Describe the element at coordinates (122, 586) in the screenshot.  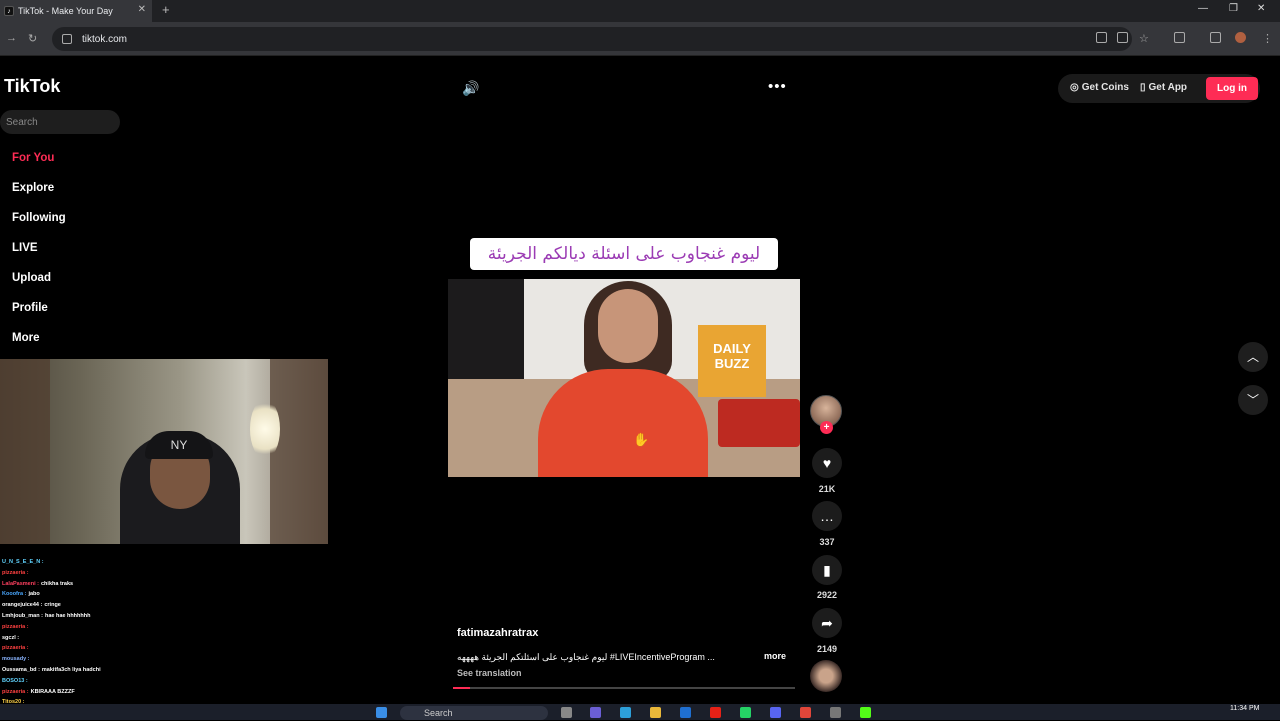
I see `chat-message: LalaPasmeni : chikha traks` at that location.